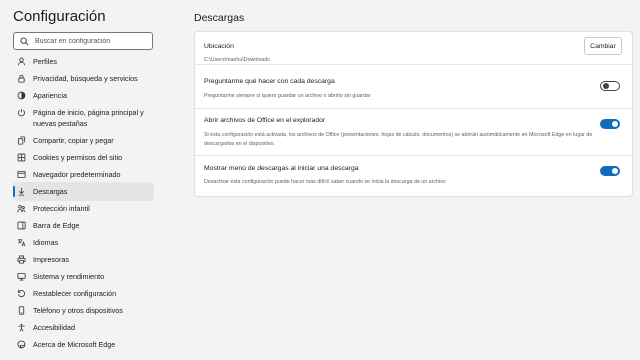 This screenshot has width=640, height=360. Describe the element at coordinates (50, 95) in the screenshot. I see `sidebar-item-label: Apariencia` at that location.